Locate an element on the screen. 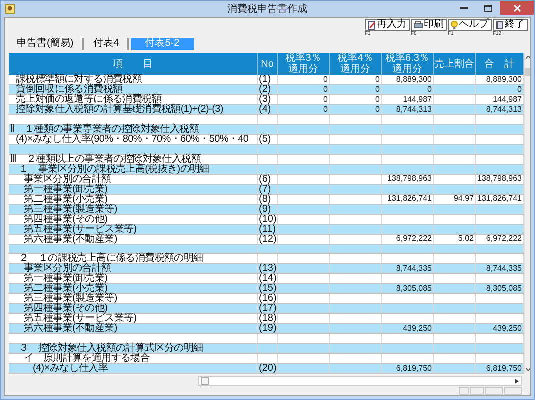  table-cell: (13) is located at coordinates (268, 269).